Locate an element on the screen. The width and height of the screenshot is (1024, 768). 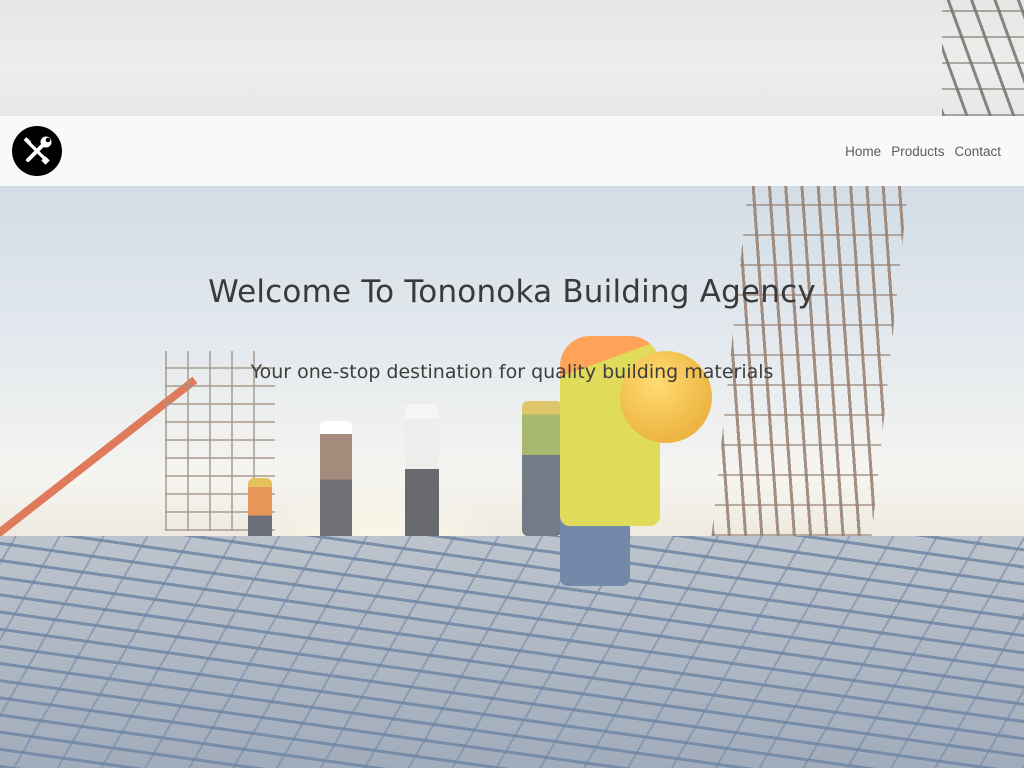
nav-link-contact: Contact is located at coordinates (977, 151).